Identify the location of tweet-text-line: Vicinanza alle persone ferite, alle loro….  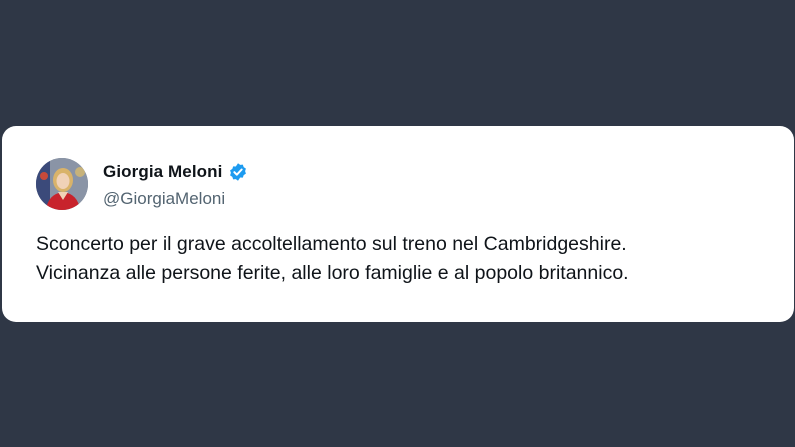
(332, 273).